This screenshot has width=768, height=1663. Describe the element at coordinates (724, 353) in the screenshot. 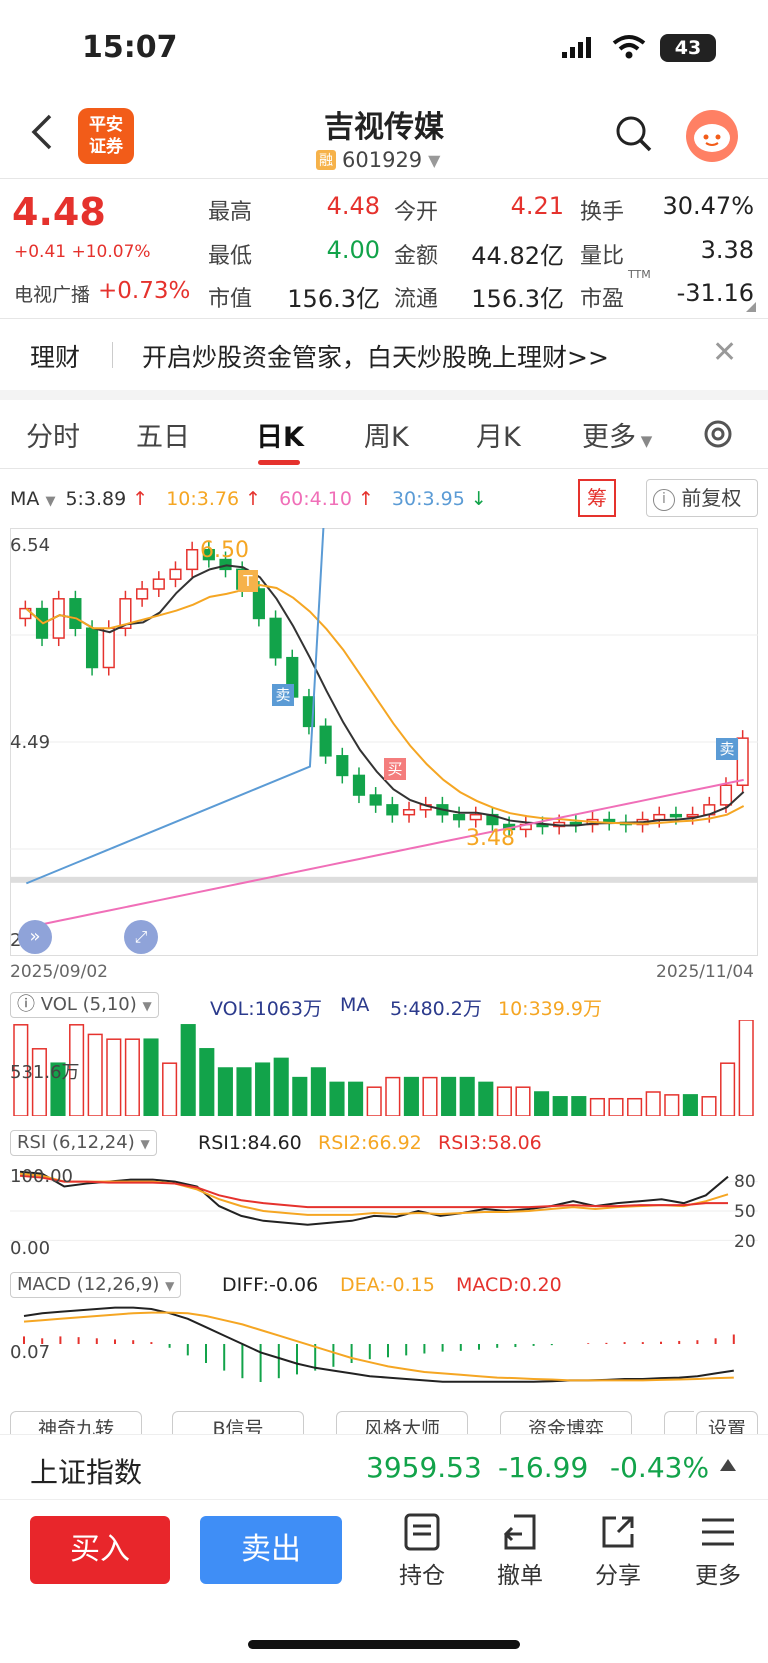

I see `close-icon: ✕` at that location.